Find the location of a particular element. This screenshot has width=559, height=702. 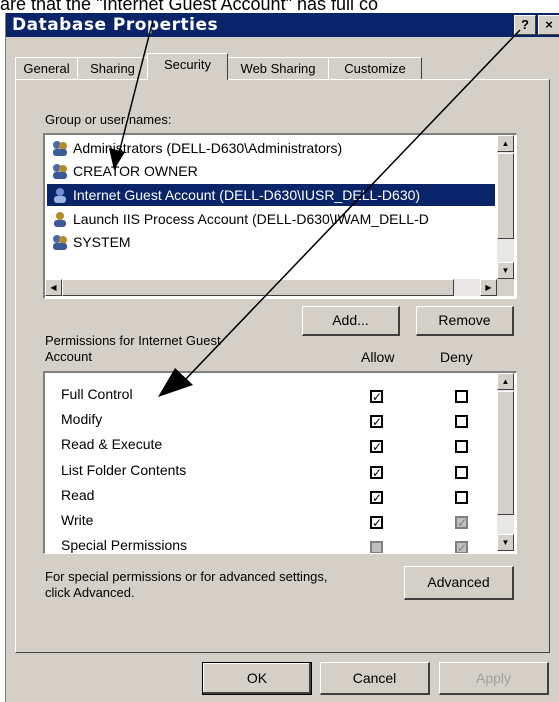

tab-security: Security is located at coordinates (187, 66).